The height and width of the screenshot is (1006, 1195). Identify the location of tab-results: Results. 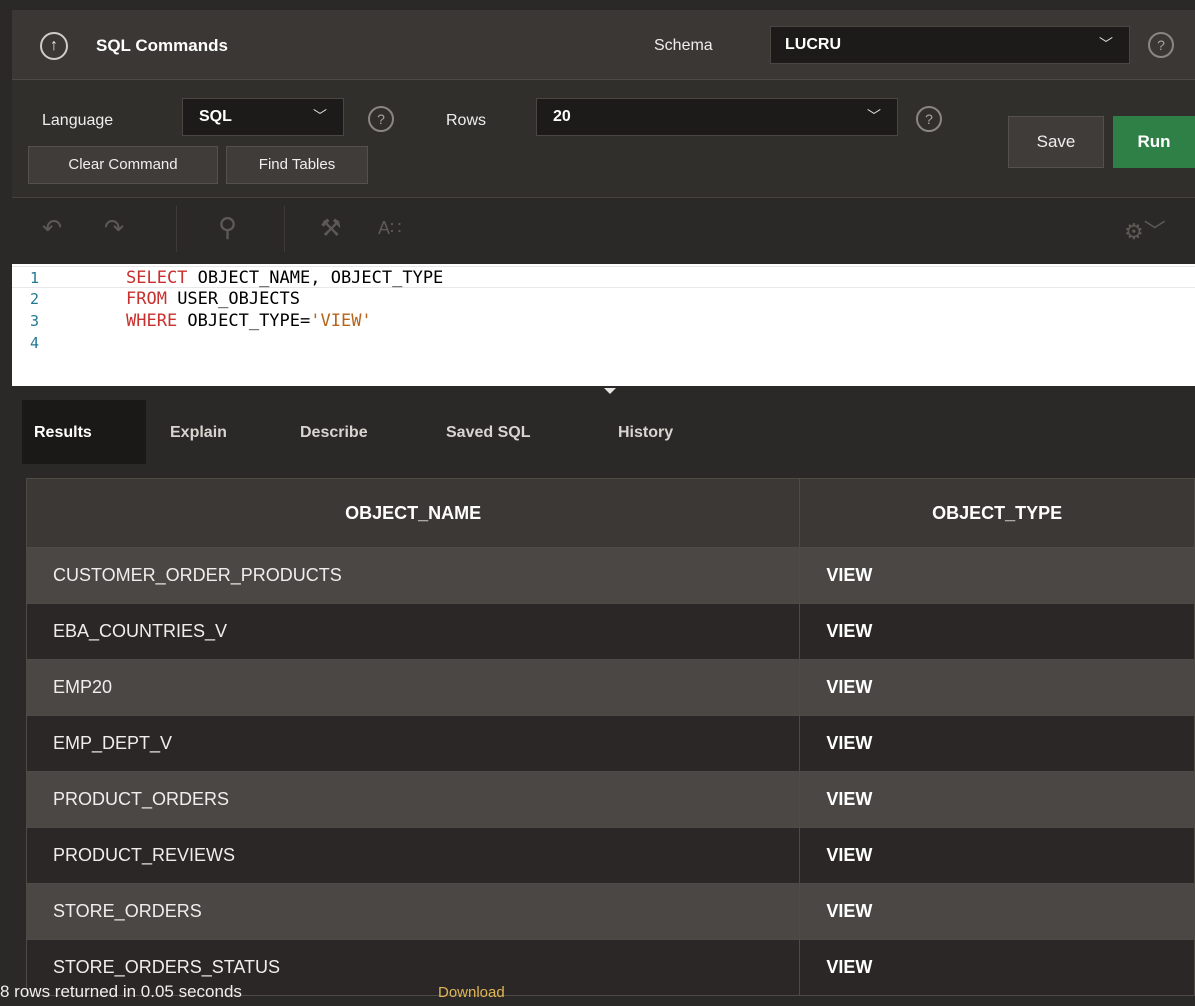
(63, 433).